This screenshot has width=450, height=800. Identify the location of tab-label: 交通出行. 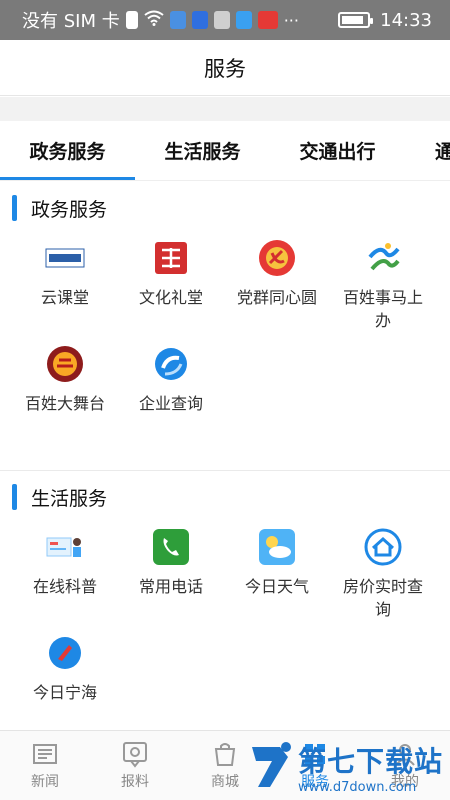
(337, 152).